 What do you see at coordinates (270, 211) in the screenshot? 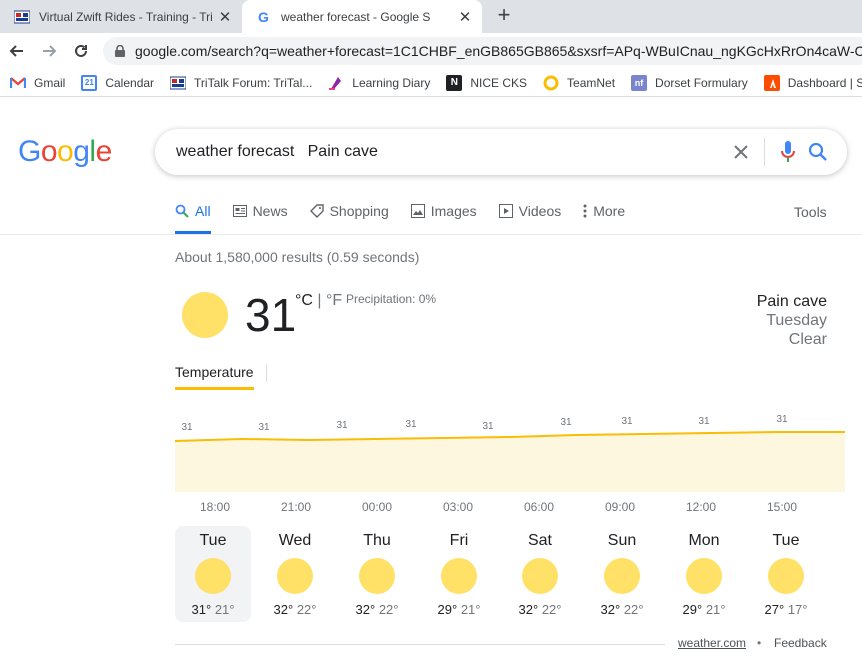
I see `tab-label: News` at bounding box center [270, 211].